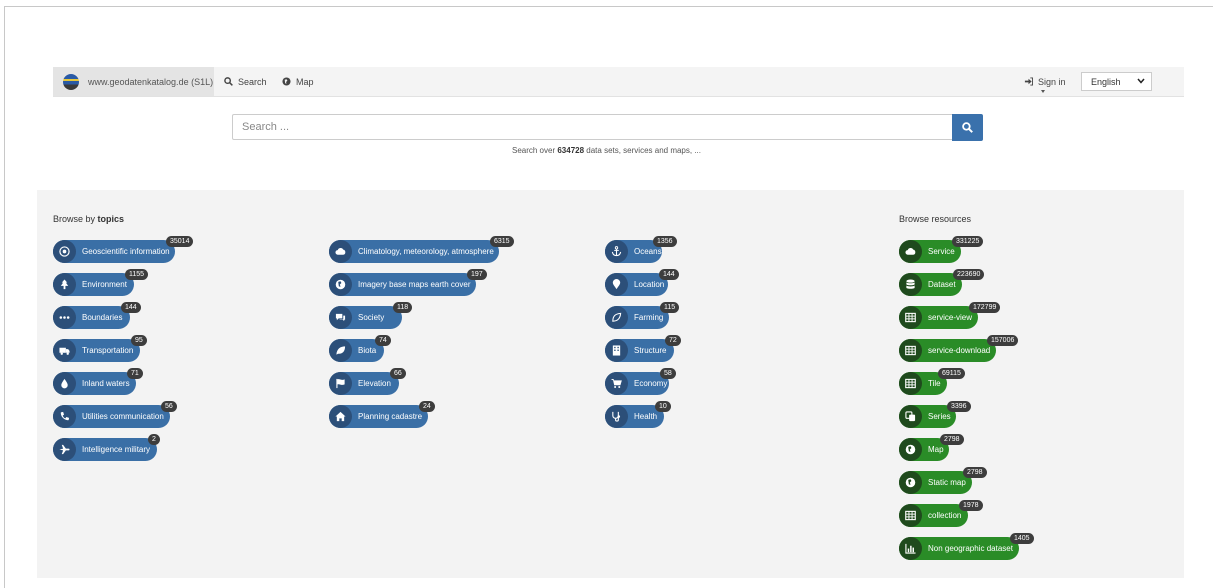  What do you see at coordinates (649, 317) in the screenshot?
I see `topic-label: Farming` at bounding box center [649, 317].